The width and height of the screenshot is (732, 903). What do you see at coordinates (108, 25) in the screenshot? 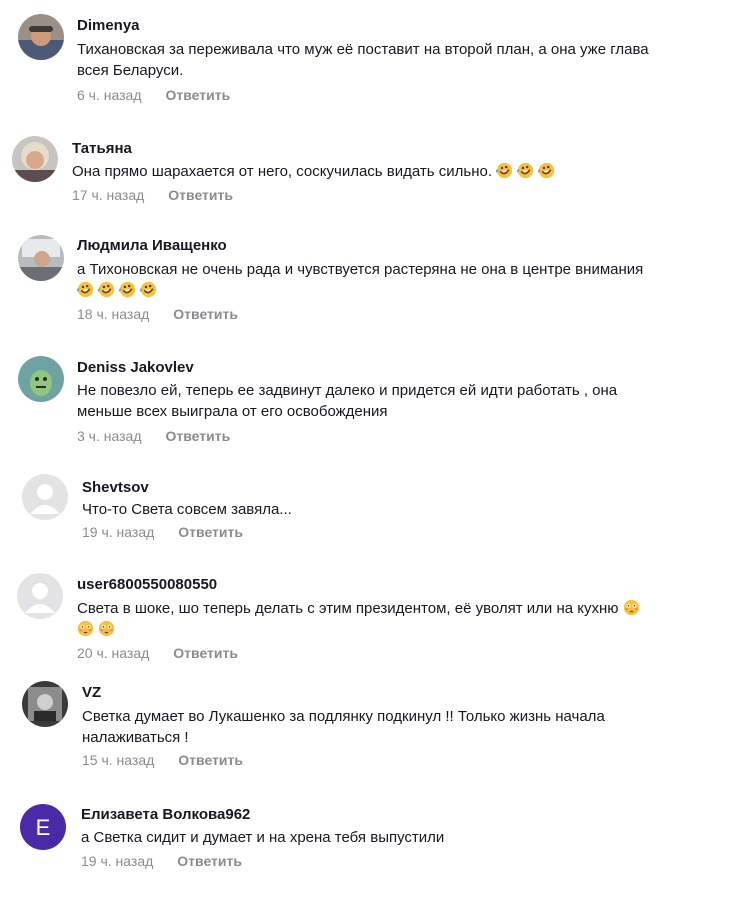
I see `comment-author: Dimenya` at bounding box center [108, 25].